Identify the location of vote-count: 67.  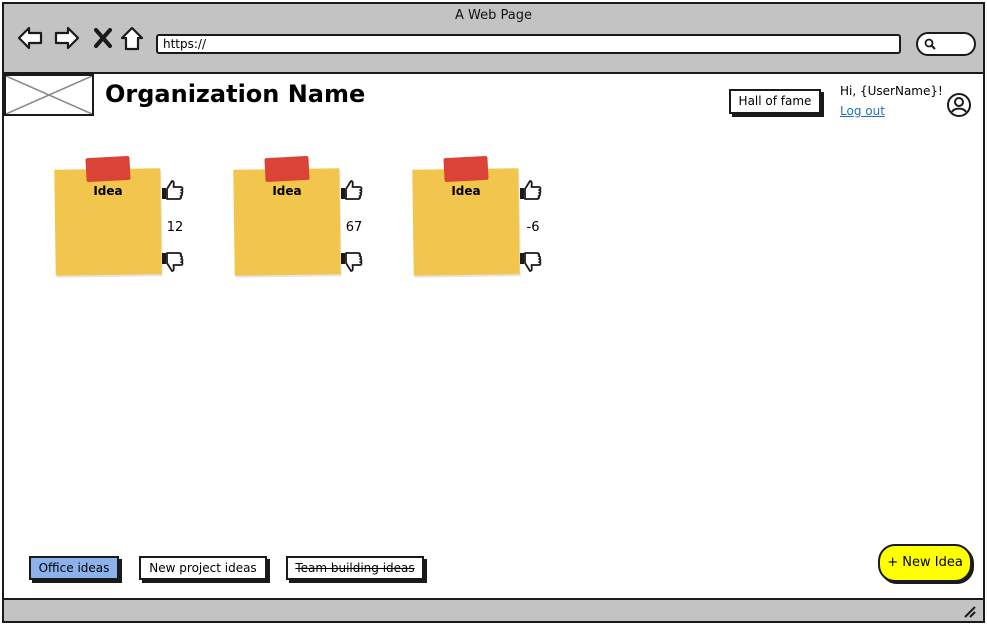
(354, 227).